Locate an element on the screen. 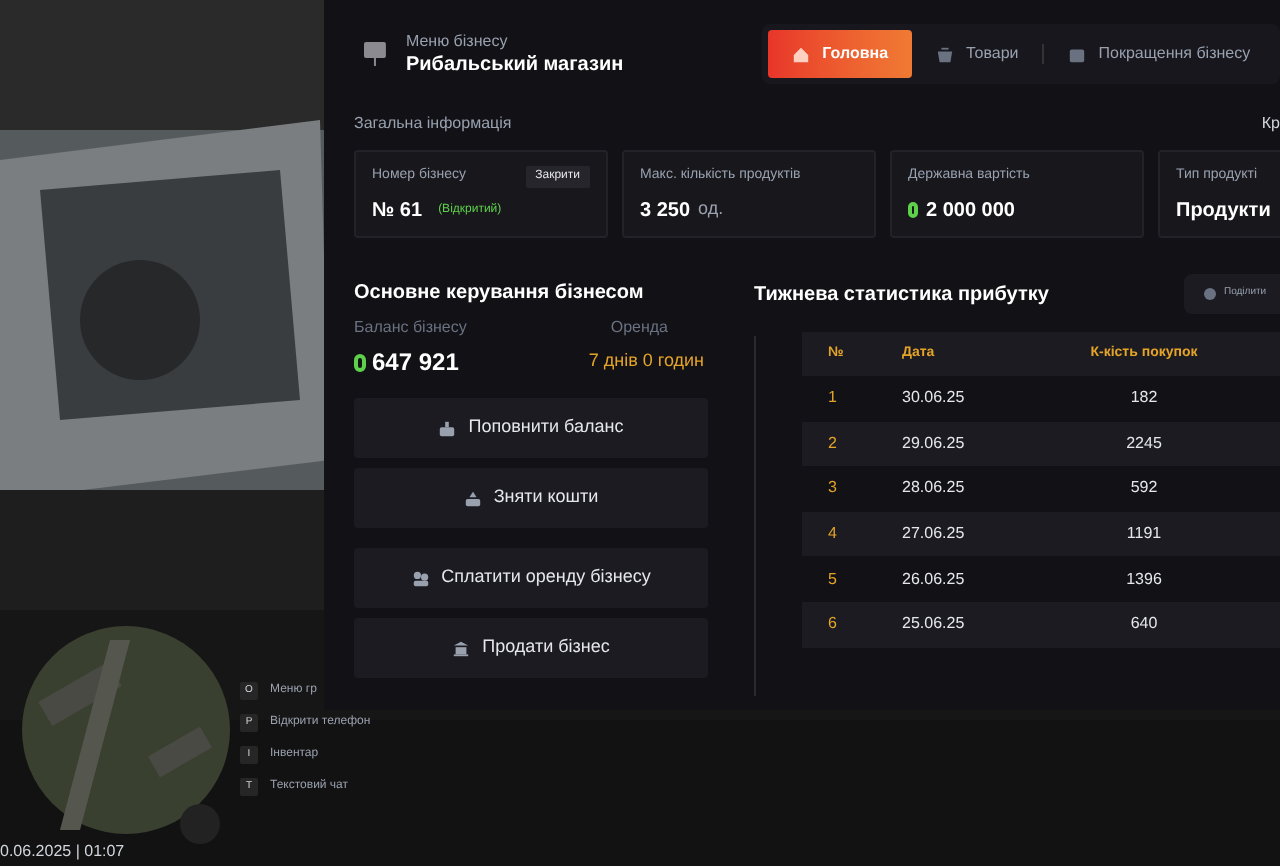  tab: Покращення бізнесу is located at coordinates (1159, 54).